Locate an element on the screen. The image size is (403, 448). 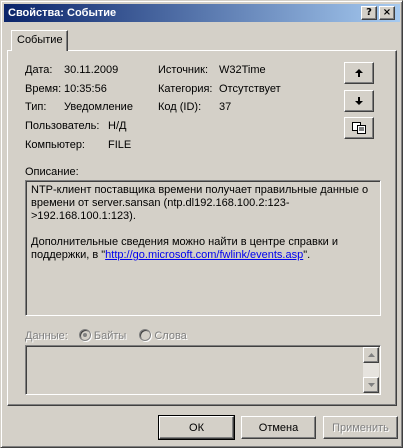
time-value: 10:35:56 is located at coordinates (85, 89).